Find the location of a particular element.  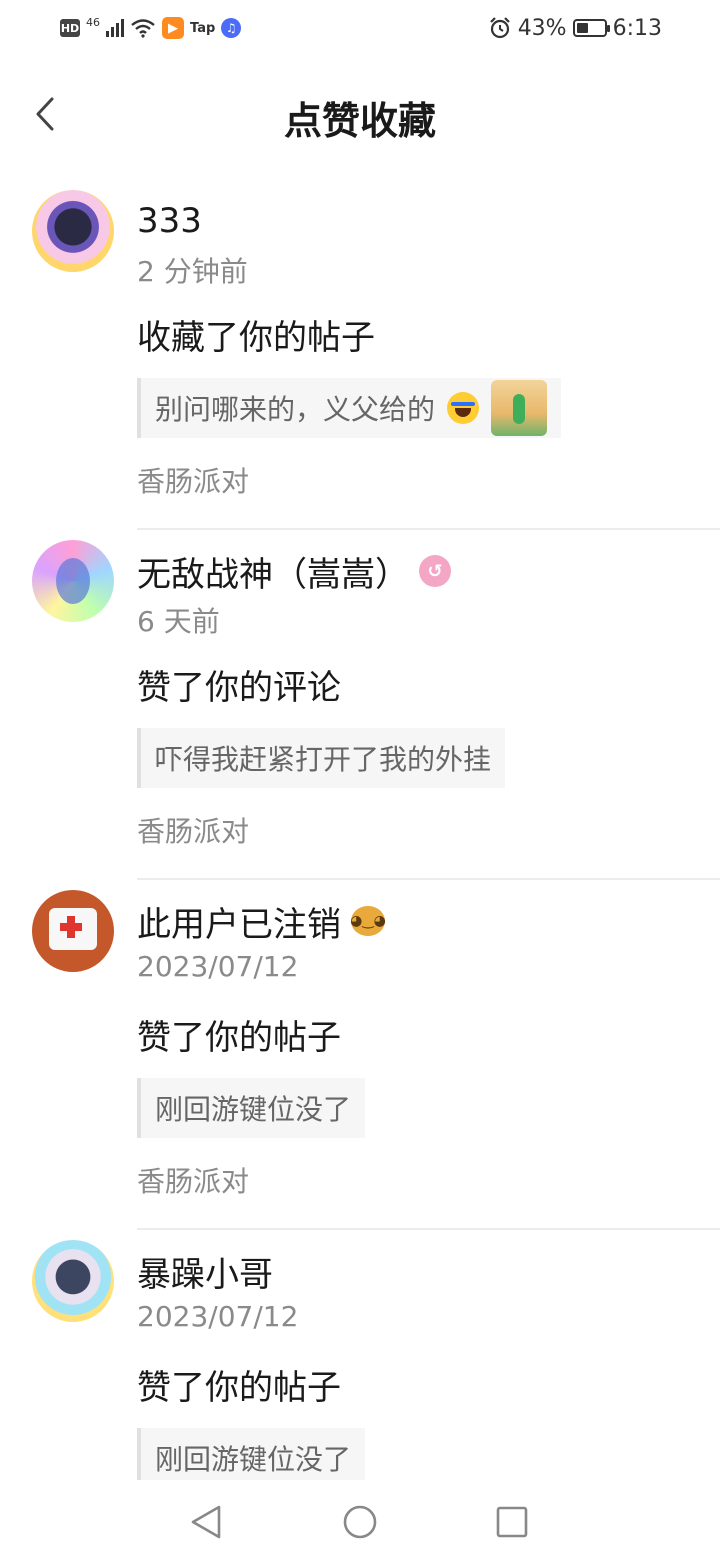

quoted-text: 吓得我赶紧打开了我的外挂 is located at coordinates (323, 759).